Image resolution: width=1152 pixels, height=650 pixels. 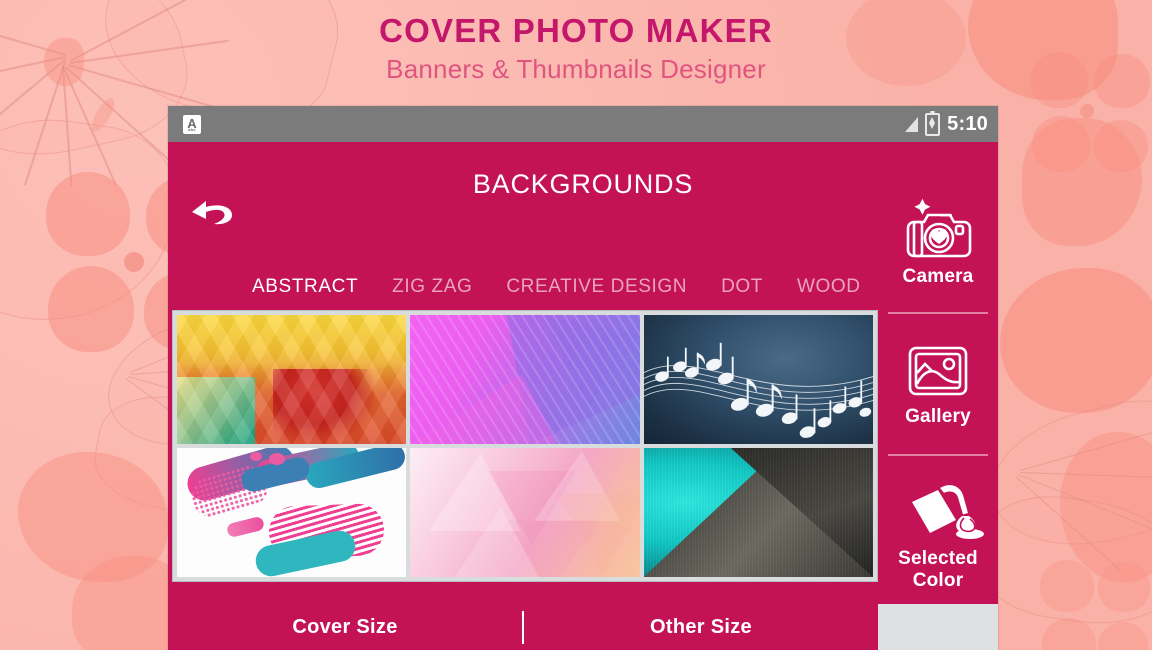 What do you see at coordinates (701, 627) in the screenshot?
I see `other-size-button: Other Size` at bounding box center [701, 627].